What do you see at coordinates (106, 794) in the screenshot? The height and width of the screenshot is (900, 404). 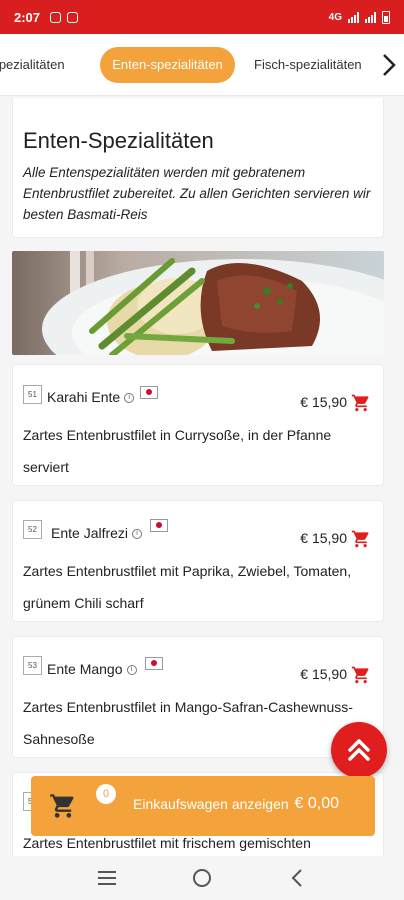 I see `cart-count-badge: 0` at bounding box center [106, 794].